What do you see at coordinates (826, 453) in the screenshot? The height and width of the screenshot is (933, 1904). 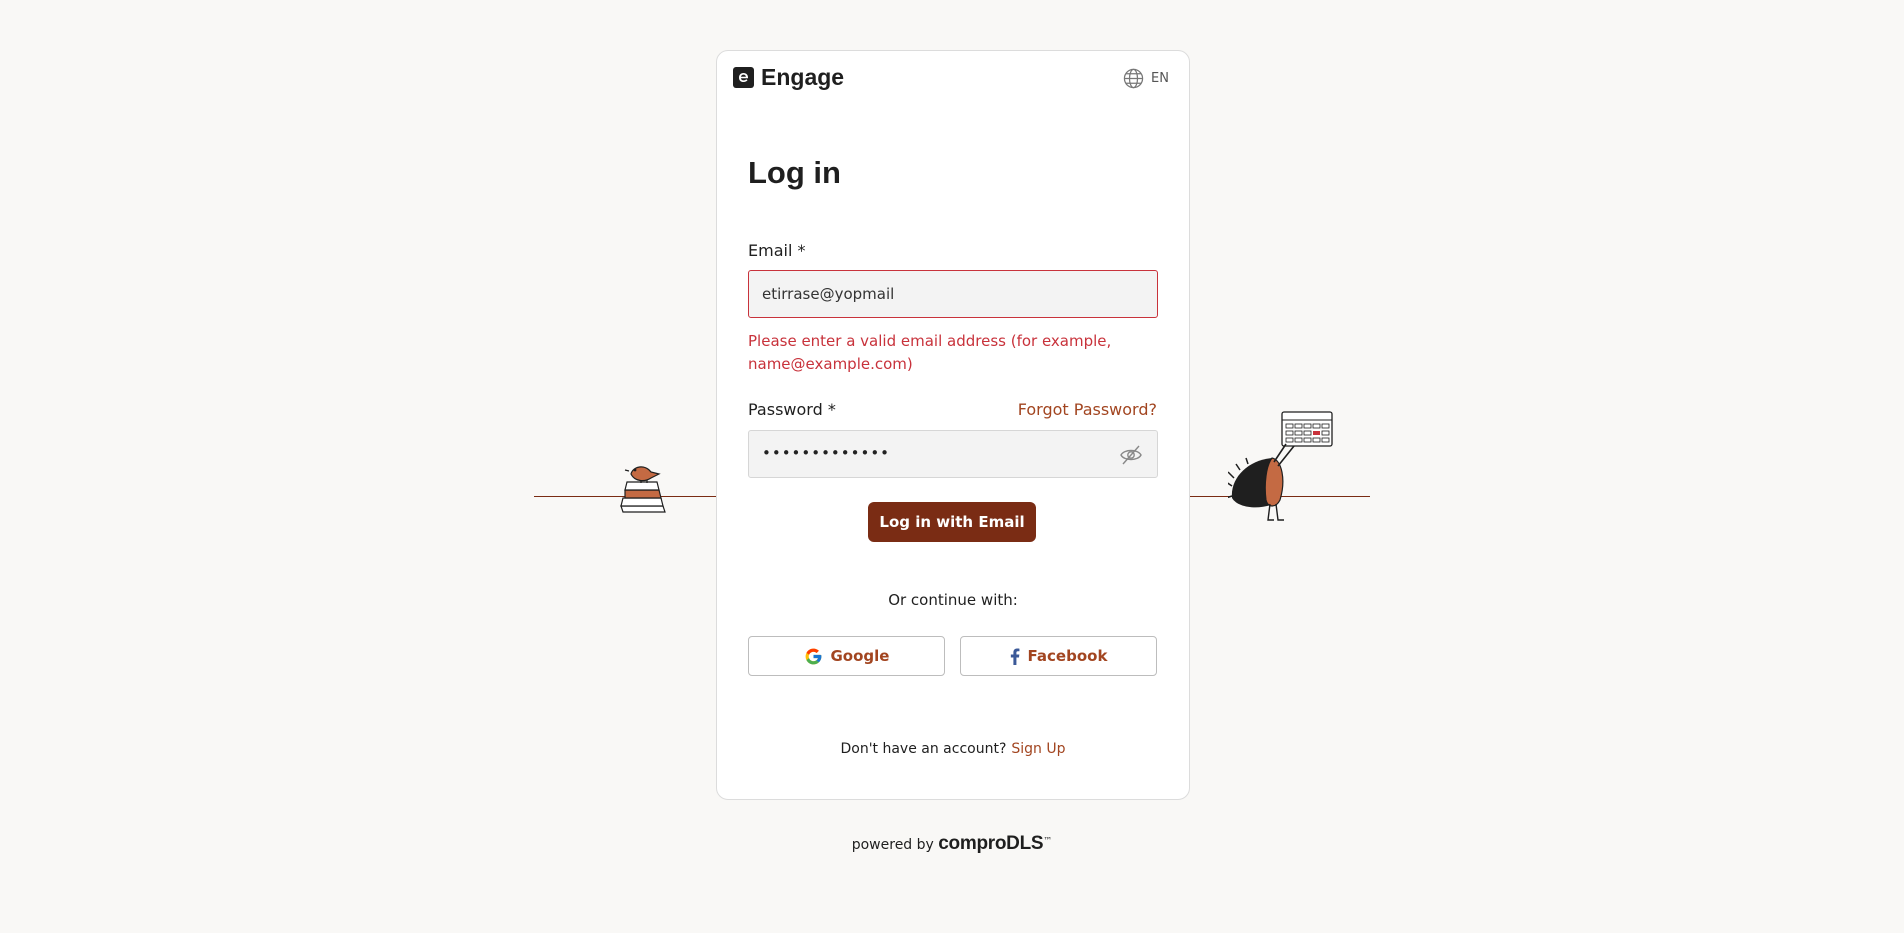 I see `password-value: •••••••••••••` at bounding box center [826, 453].